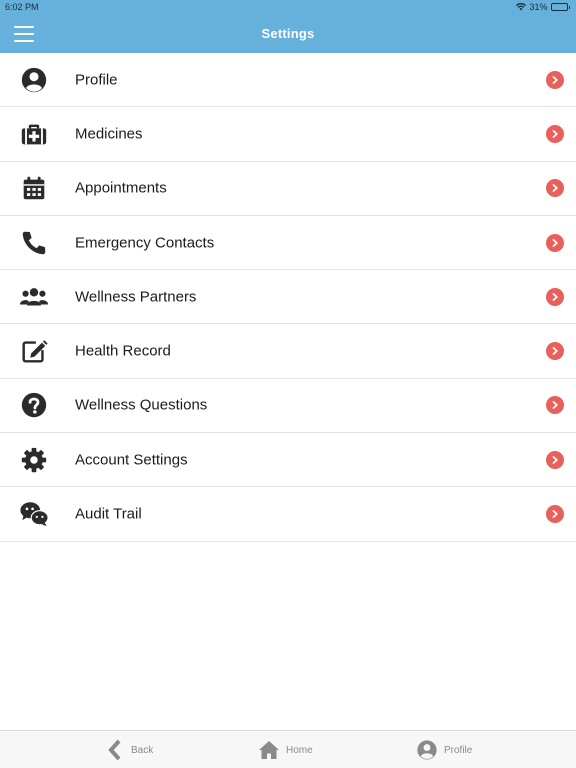 The image size is (576, 768). I want to click on settings-item-emergency-contacts: Emergency Contacts, so click(288, 243).